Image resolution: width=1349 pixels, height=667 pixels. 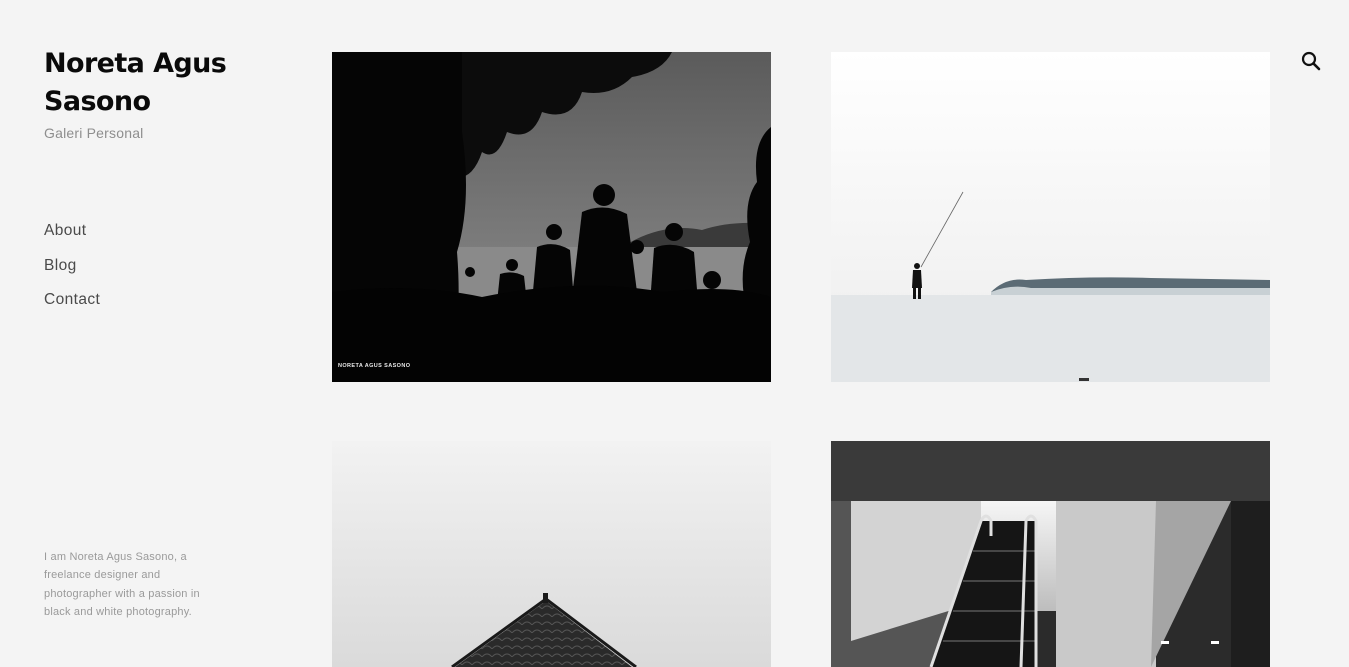 I want to click on nav-link-blog: Blog, so click(x=60, y=265).